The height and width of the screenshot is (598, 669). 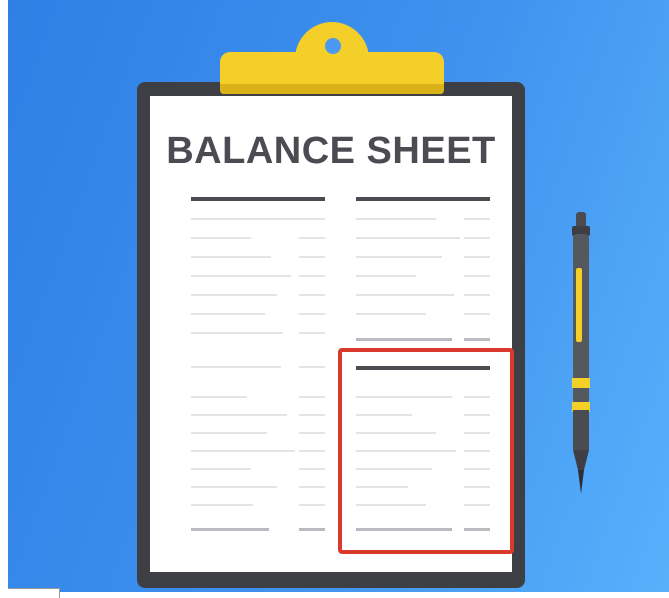 What do you see at coordinates (333, 46) in the screenshot?
I see `clipboard-clip-hole` at bounding box center [333, 46].